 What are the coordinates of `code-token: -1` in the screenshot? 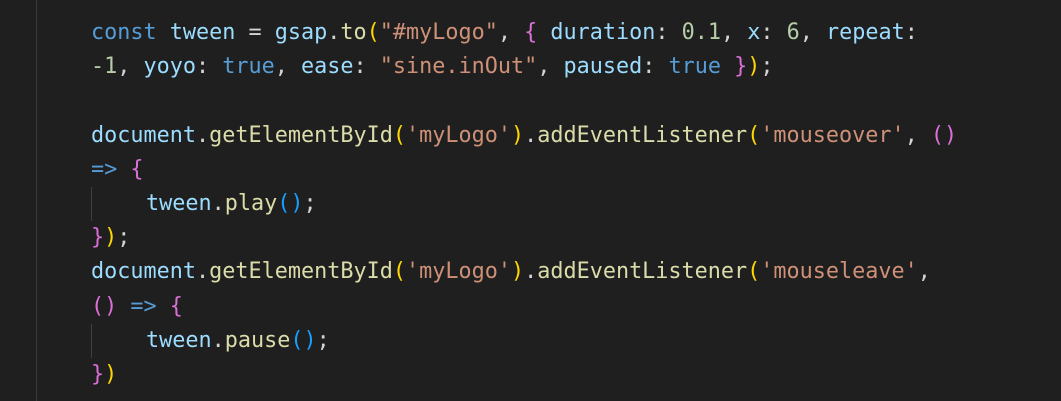 It's located at (104, 67).